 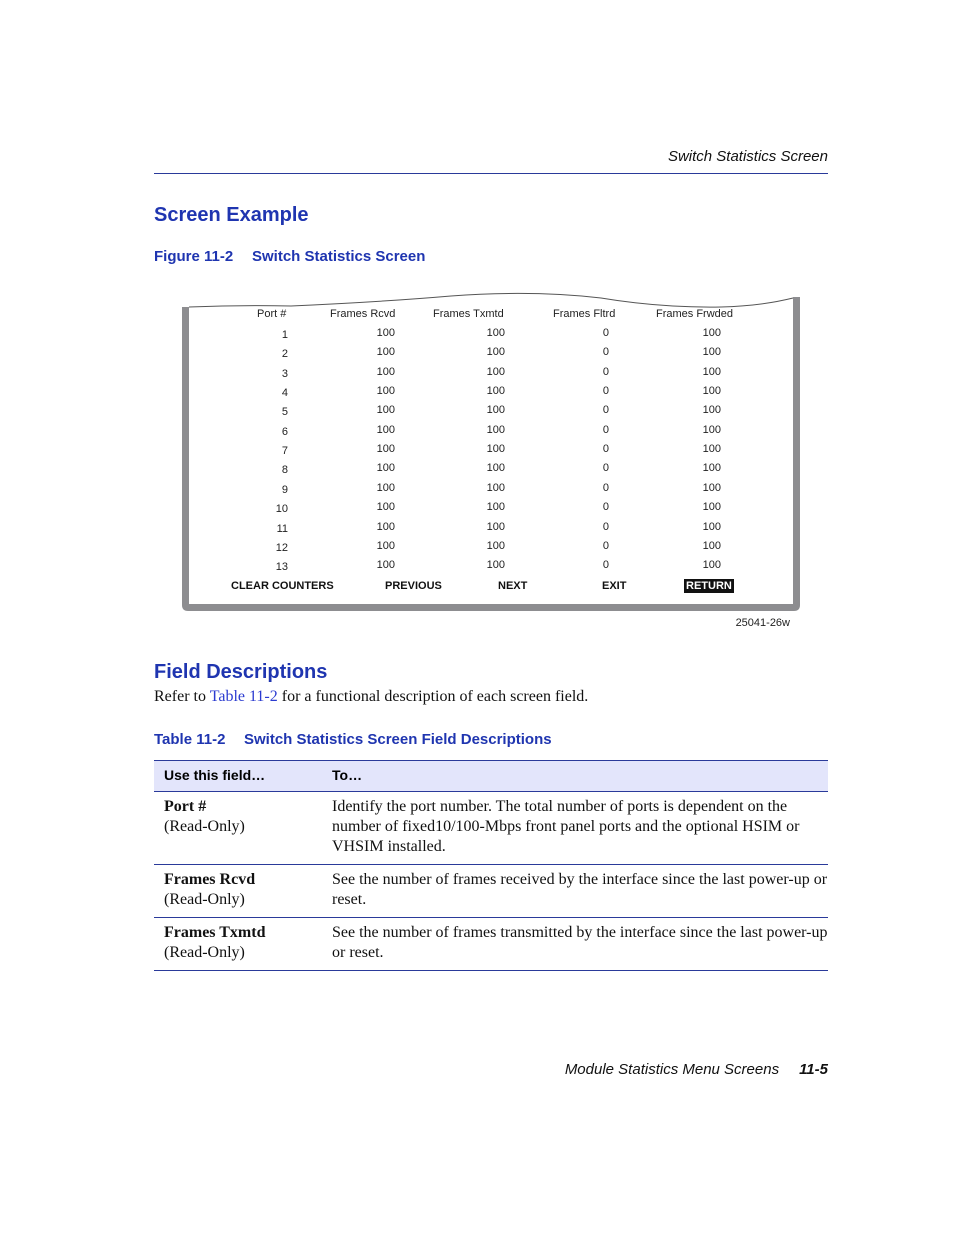 I want to click on col-header-frames-fltrd: Frames Fltrd, so click(x=584, y=314).